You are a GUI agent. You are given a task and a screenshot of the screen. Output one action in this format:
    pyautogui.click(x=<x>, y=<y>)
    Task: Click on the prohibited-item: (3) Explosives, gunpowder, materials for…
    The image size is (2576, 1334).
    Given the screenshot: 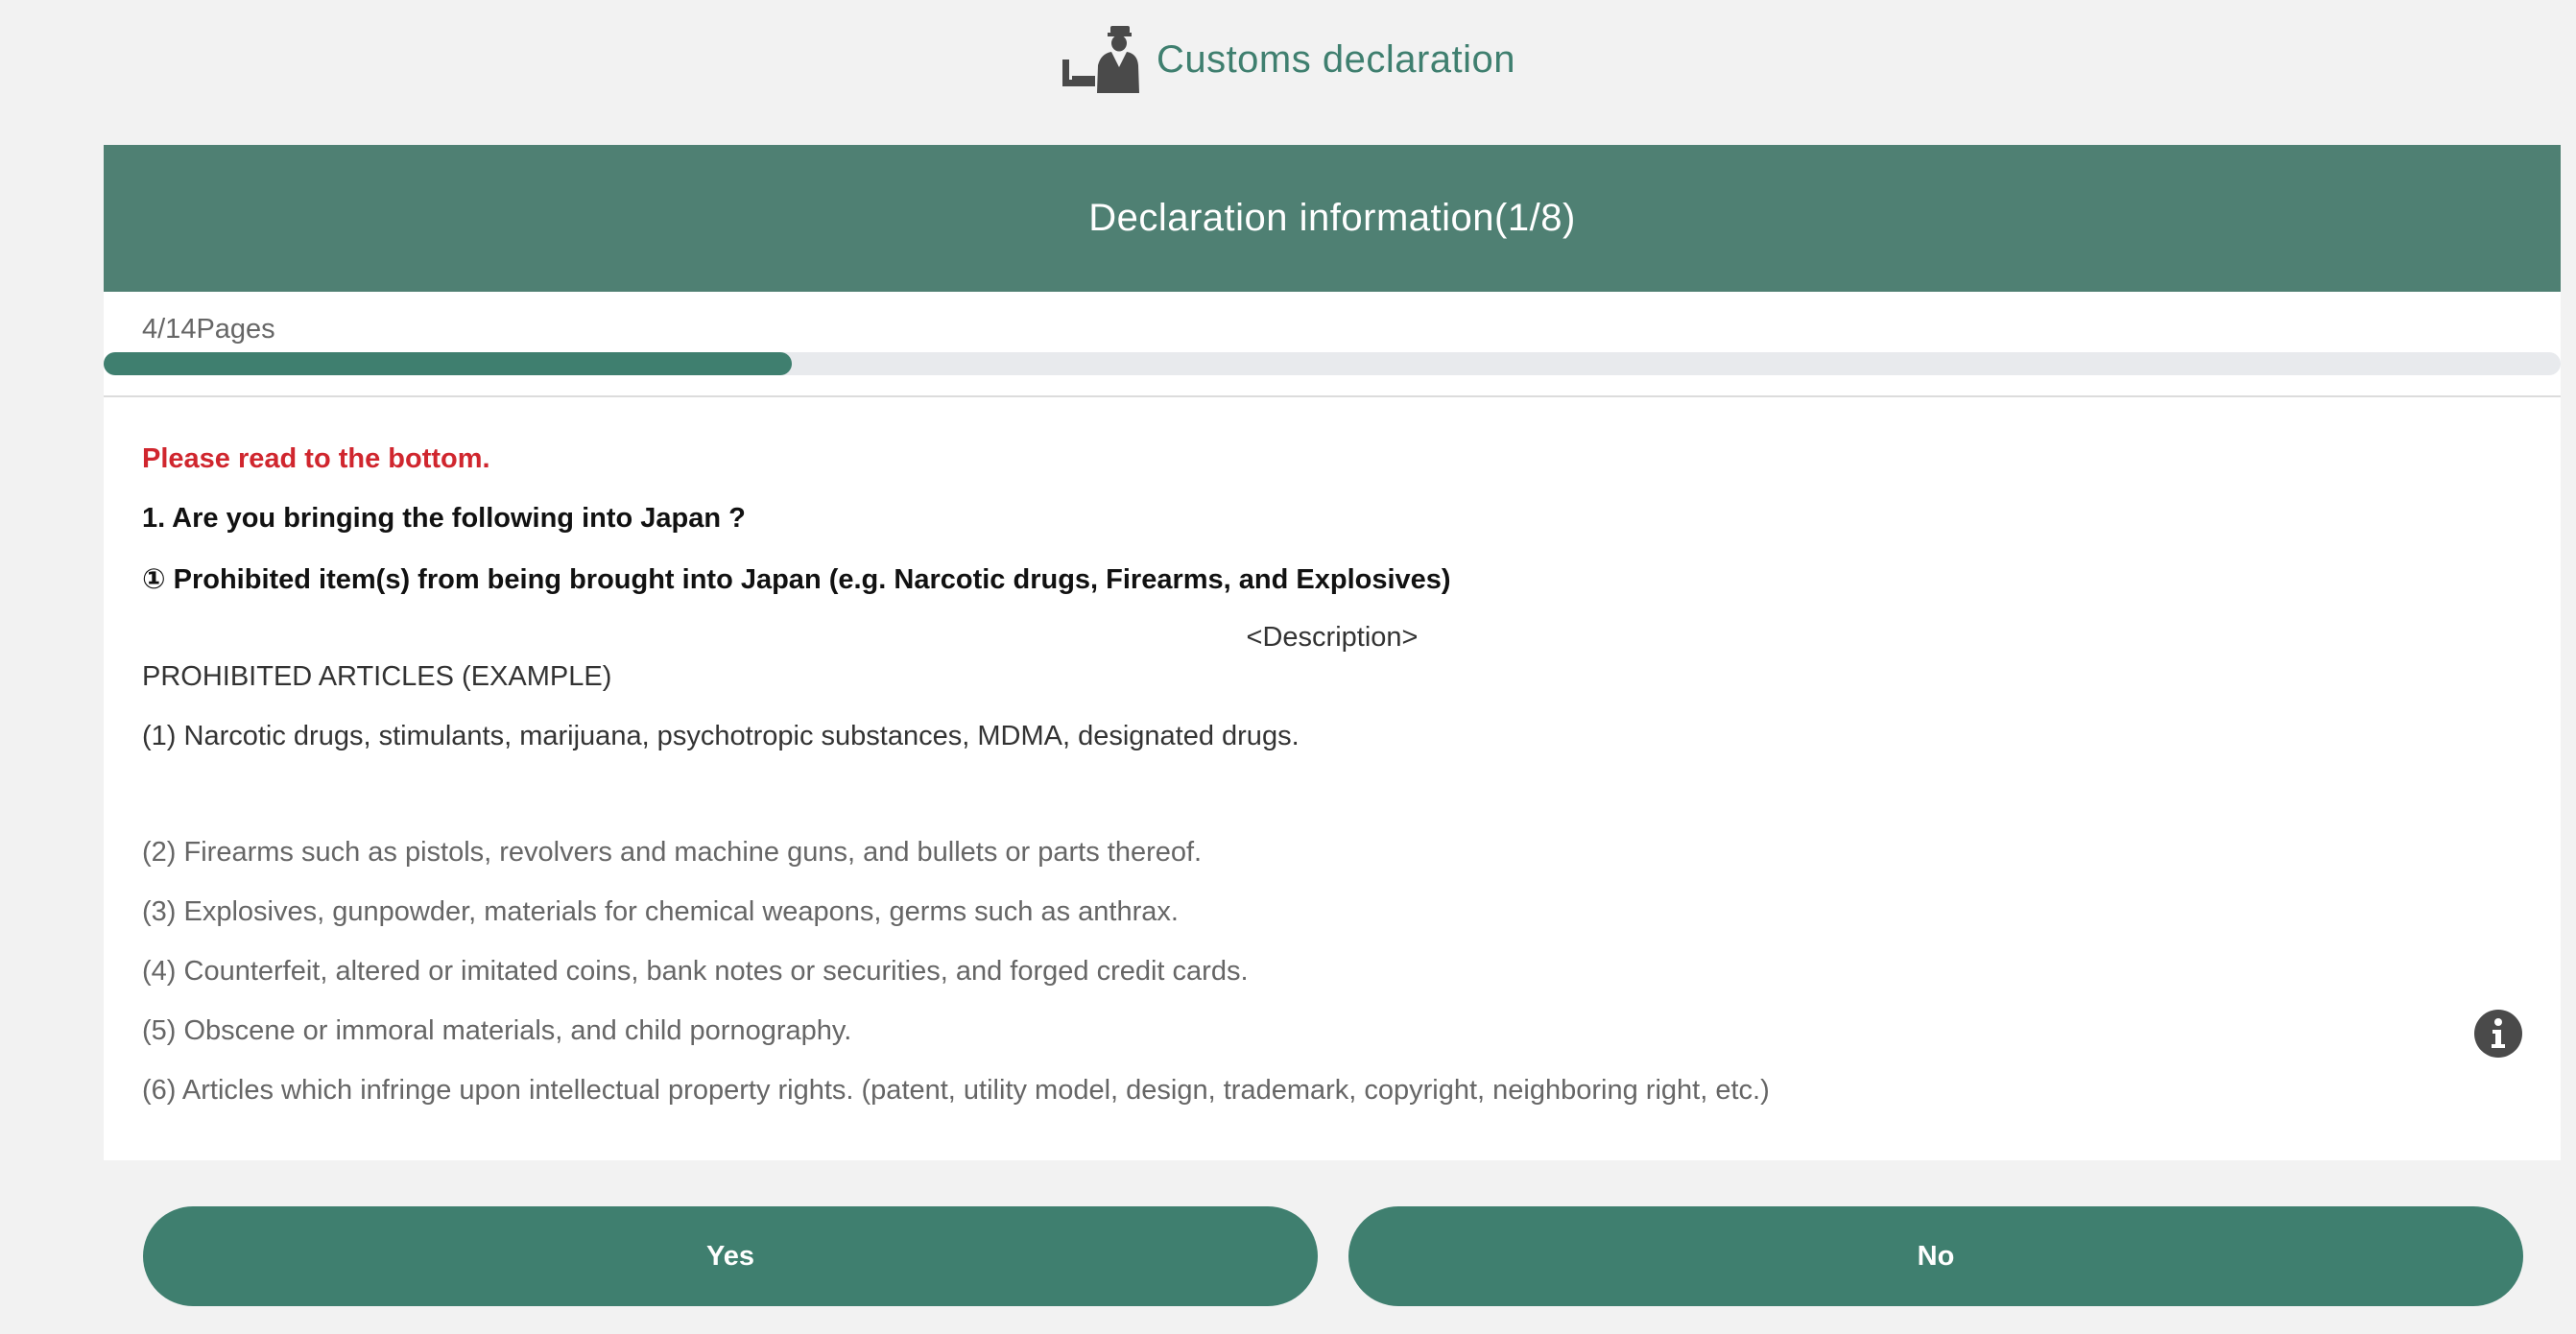 What is the action you would take?
    pyautogui.click(x=660, y=911)
    